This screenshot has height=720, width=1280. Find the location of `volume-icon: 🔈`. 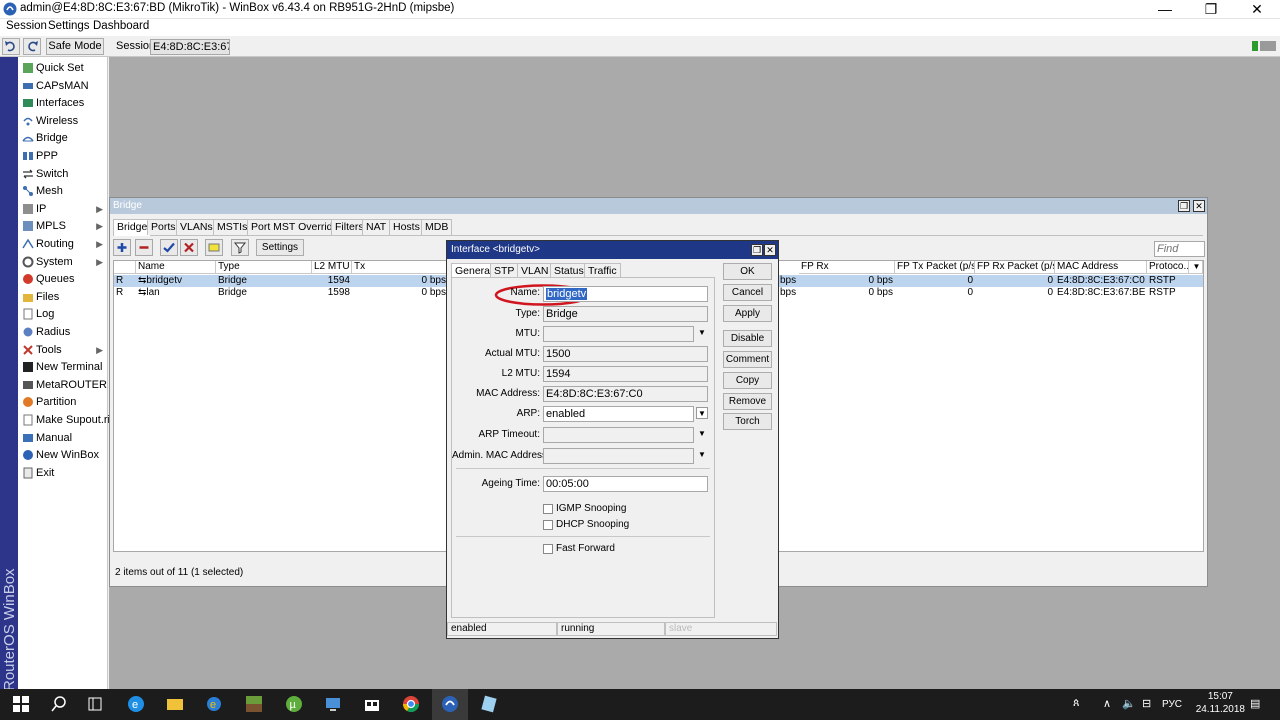

volume-icon: 🔈 is located at coordinates (1129, 703).